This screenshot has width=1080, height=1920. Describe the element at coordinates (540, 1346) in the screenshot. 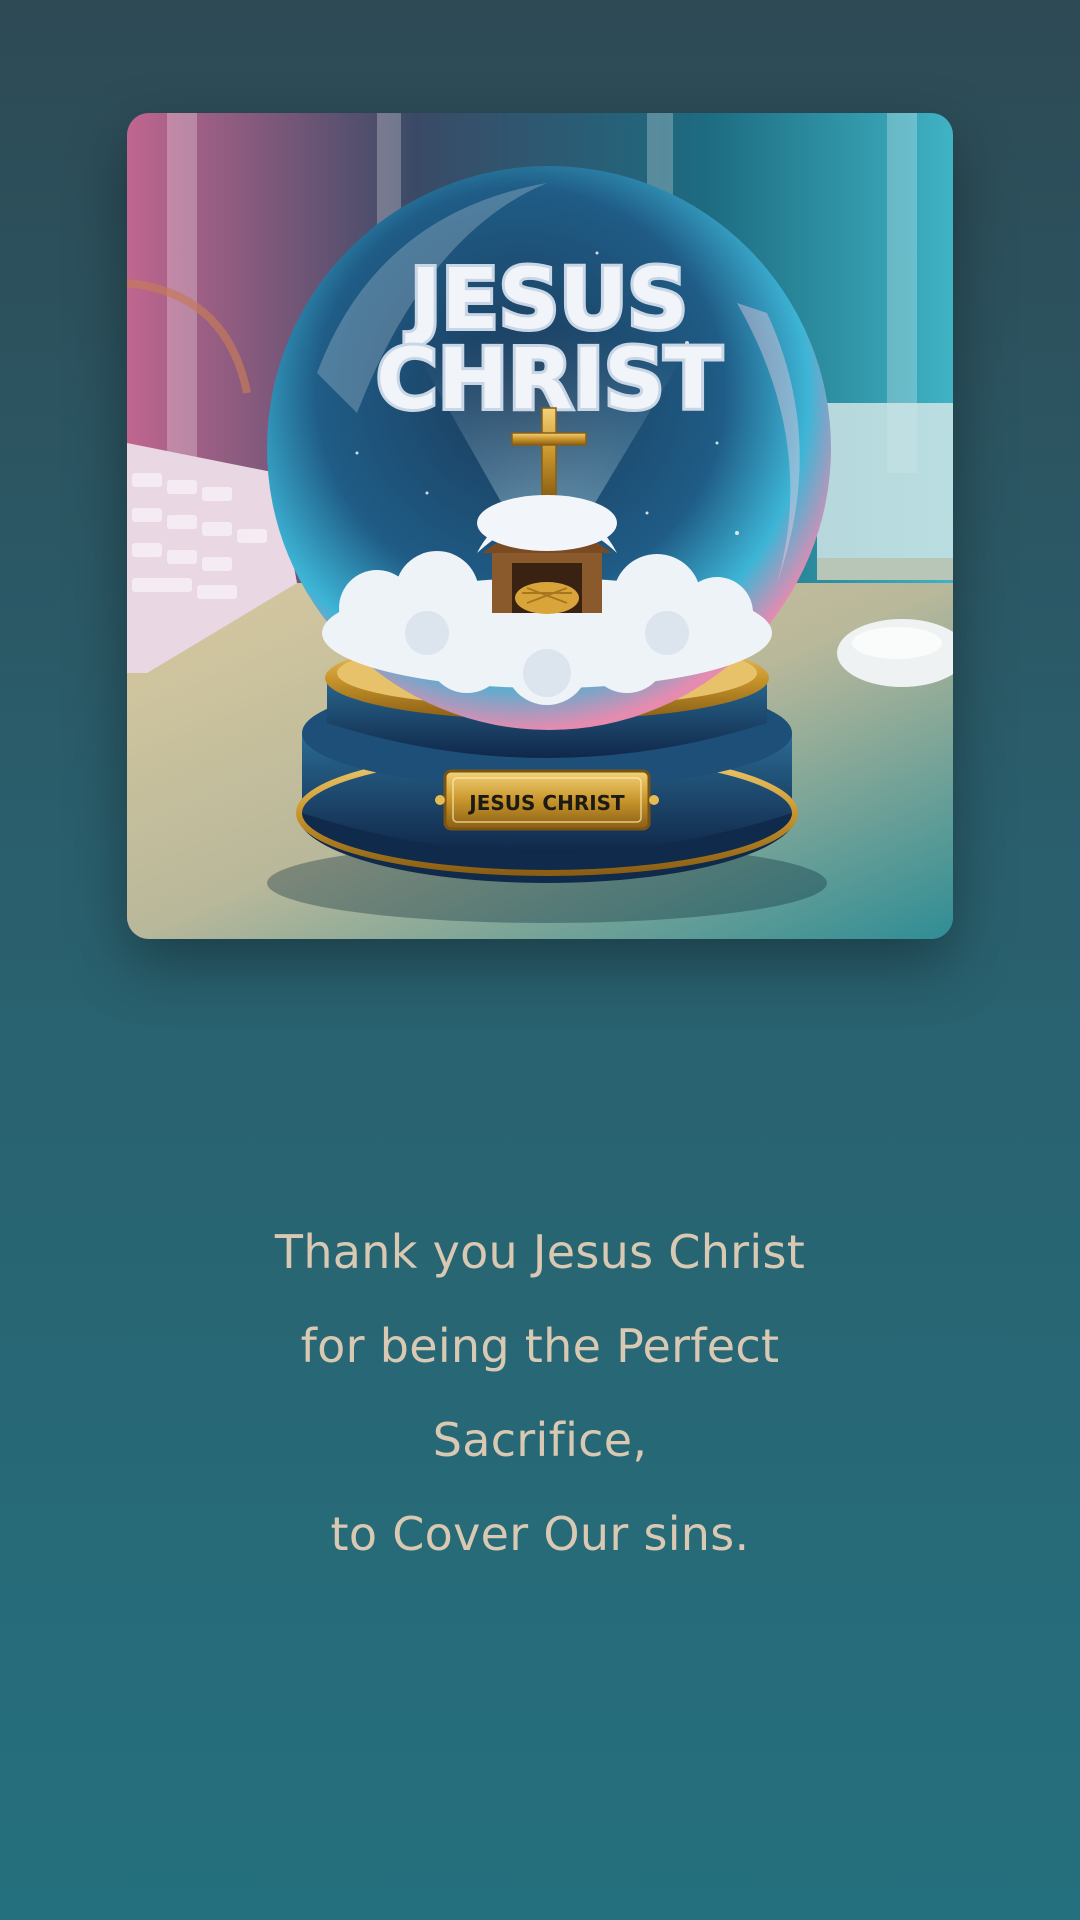

I see `message-line: for being the Perfect` at that location.